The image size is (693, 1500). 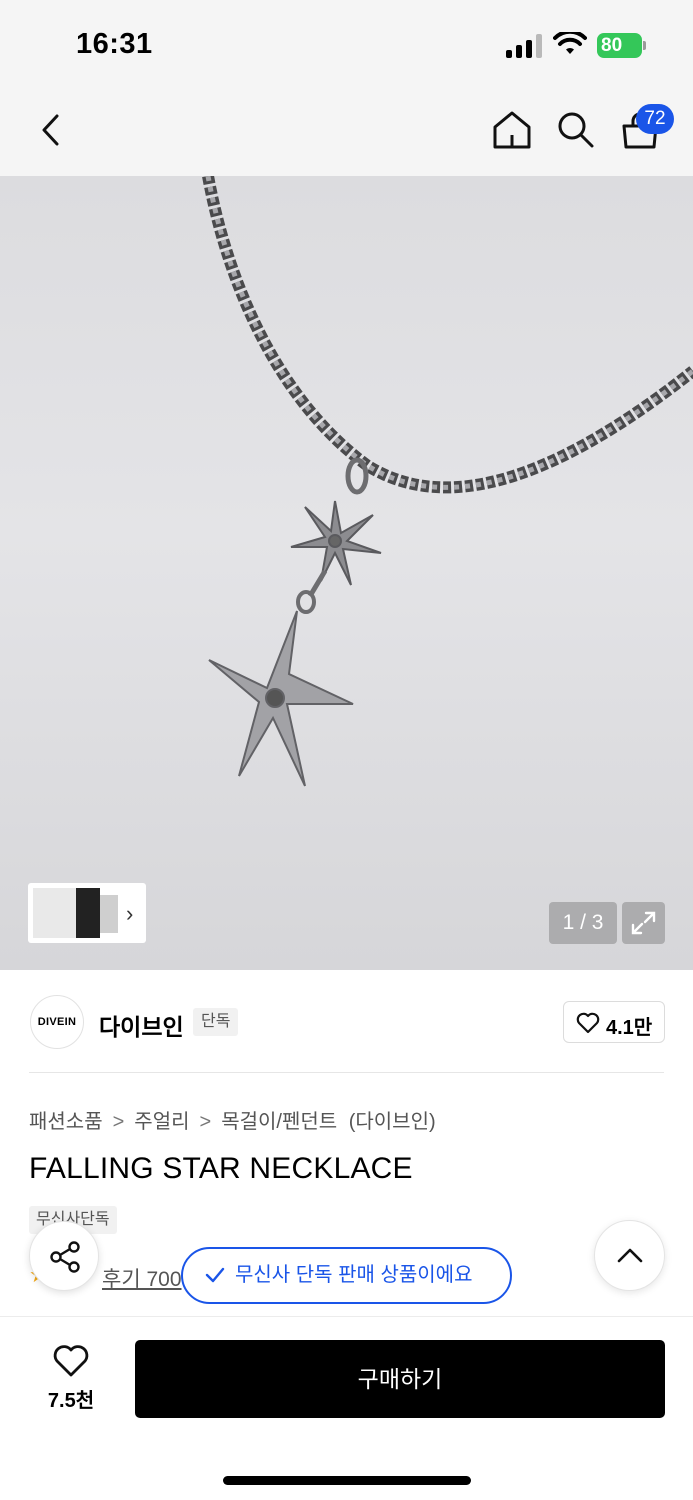 What do you see at coordinates (347, 1480) in the screenshot?
I see `home-indicator` at bounding box center [347, 1480].